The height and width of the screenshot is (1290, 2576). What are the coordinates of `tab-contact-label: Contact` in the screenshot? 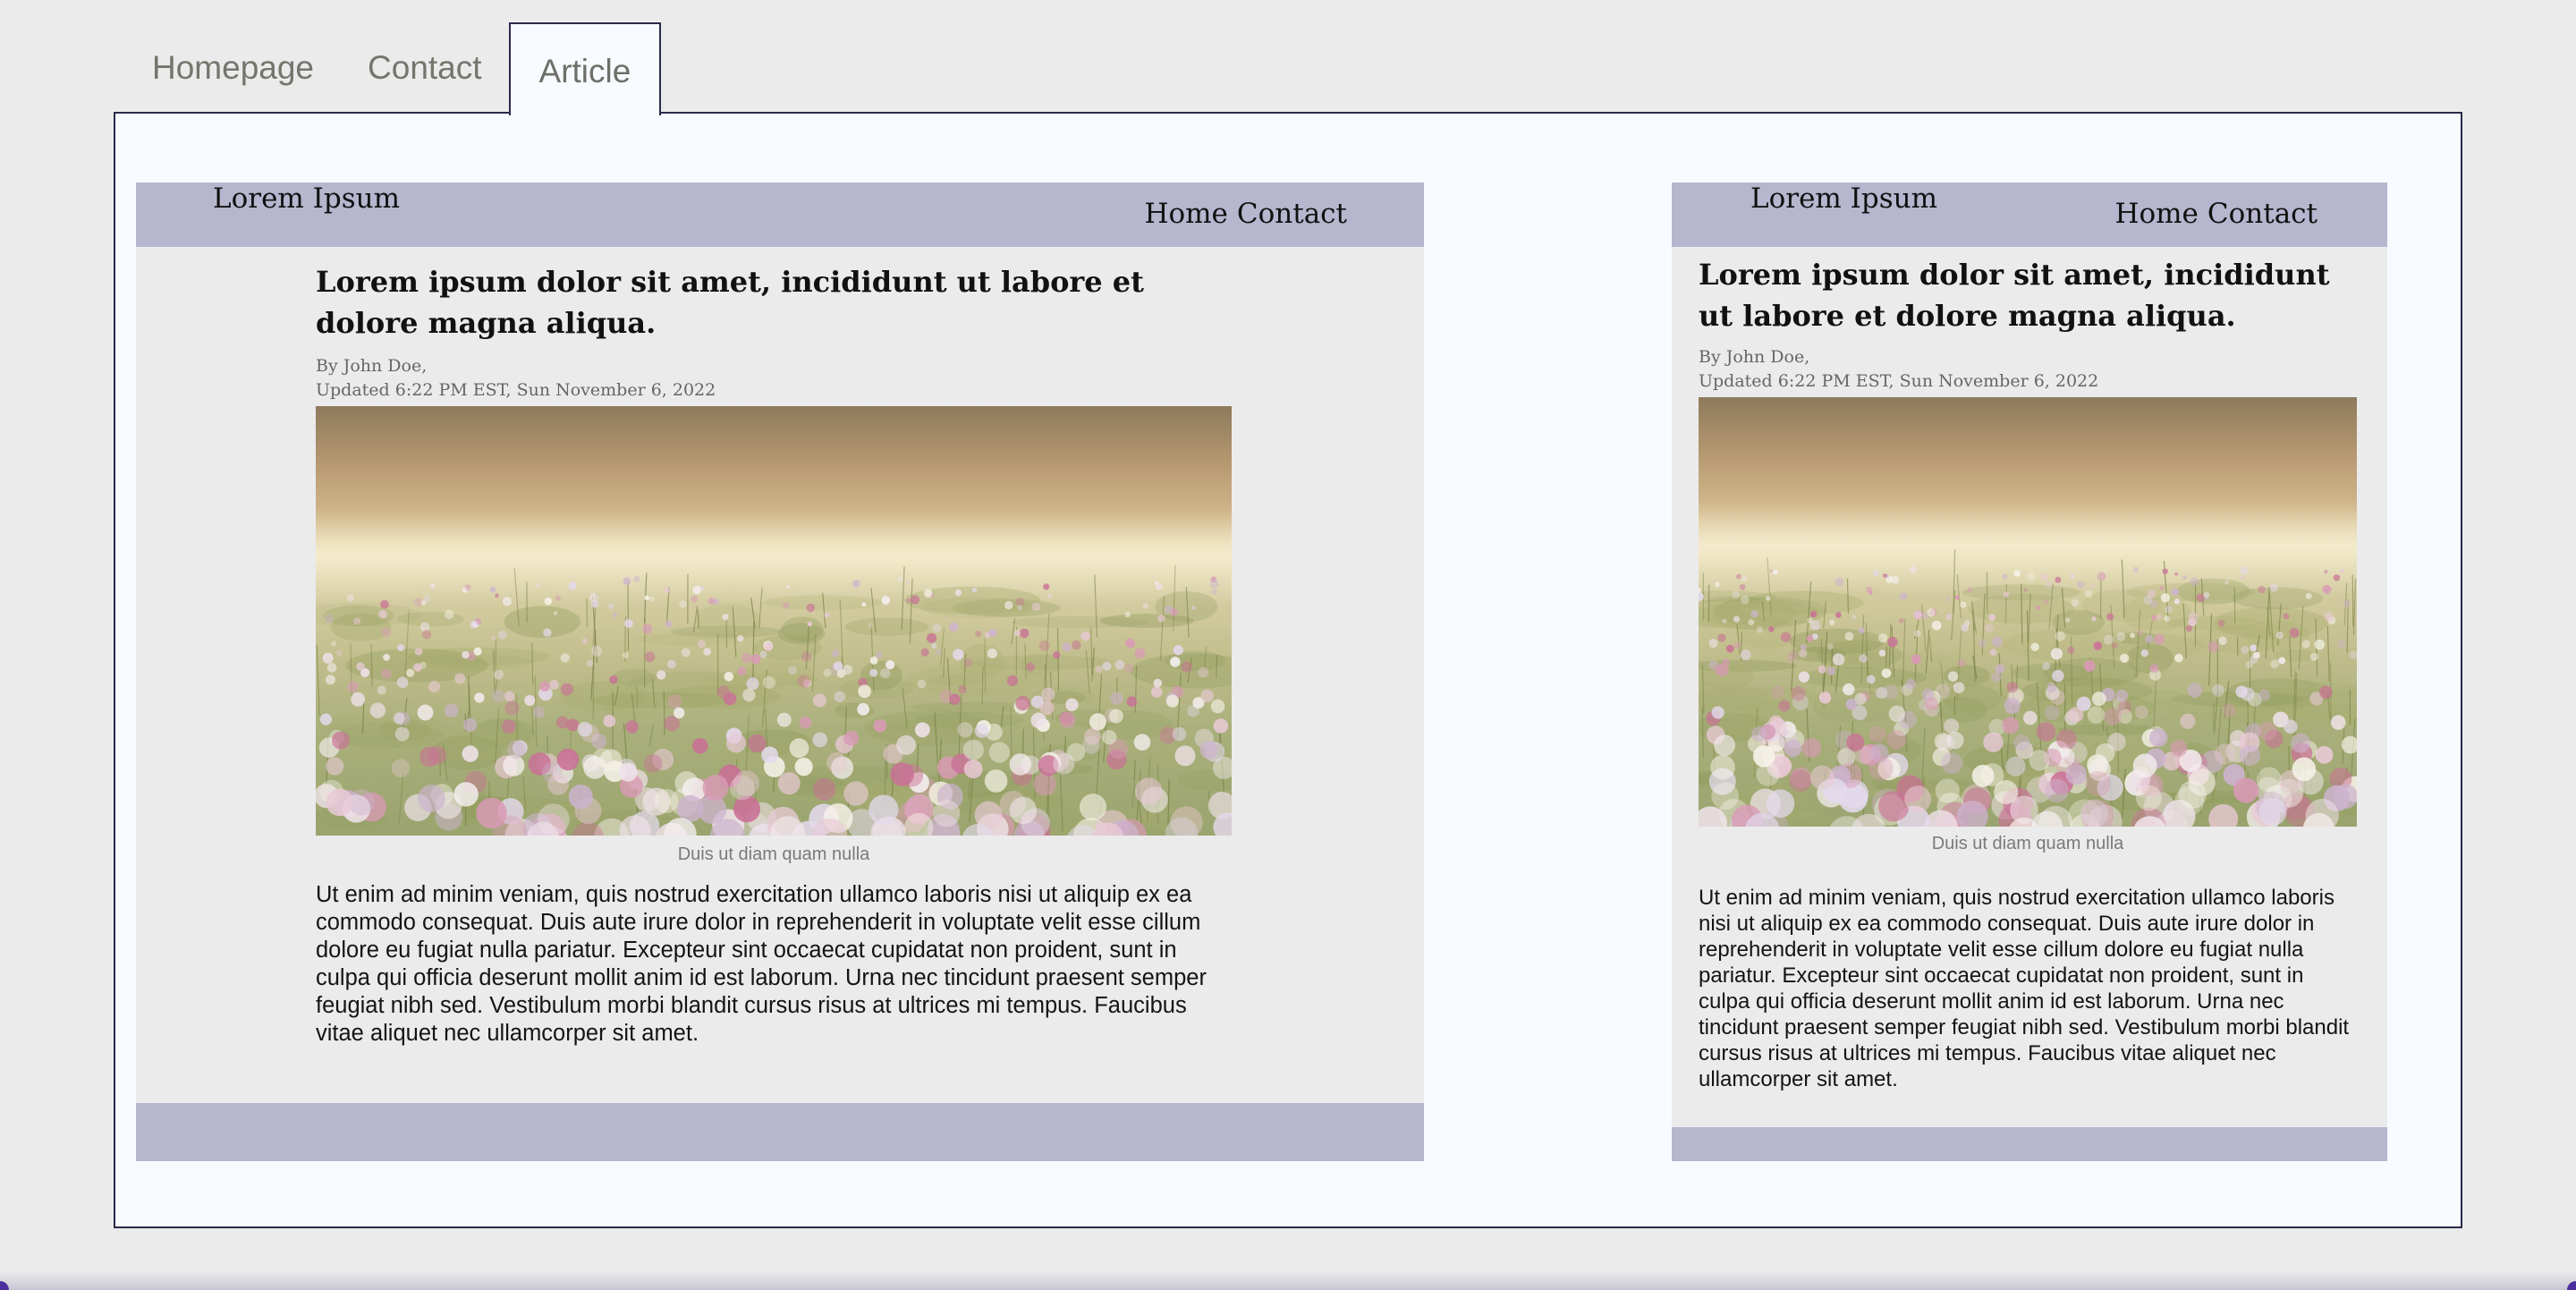 It's located at (425, 67).